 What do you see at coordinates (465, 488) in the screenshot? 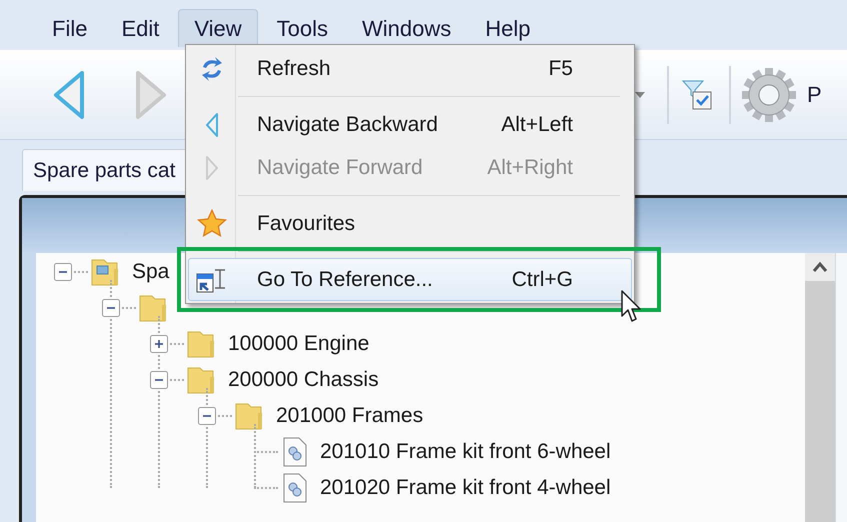
I see `tree-item-label: 201020 Frame kit front 4-wheel` at bounding box center [465, 488].